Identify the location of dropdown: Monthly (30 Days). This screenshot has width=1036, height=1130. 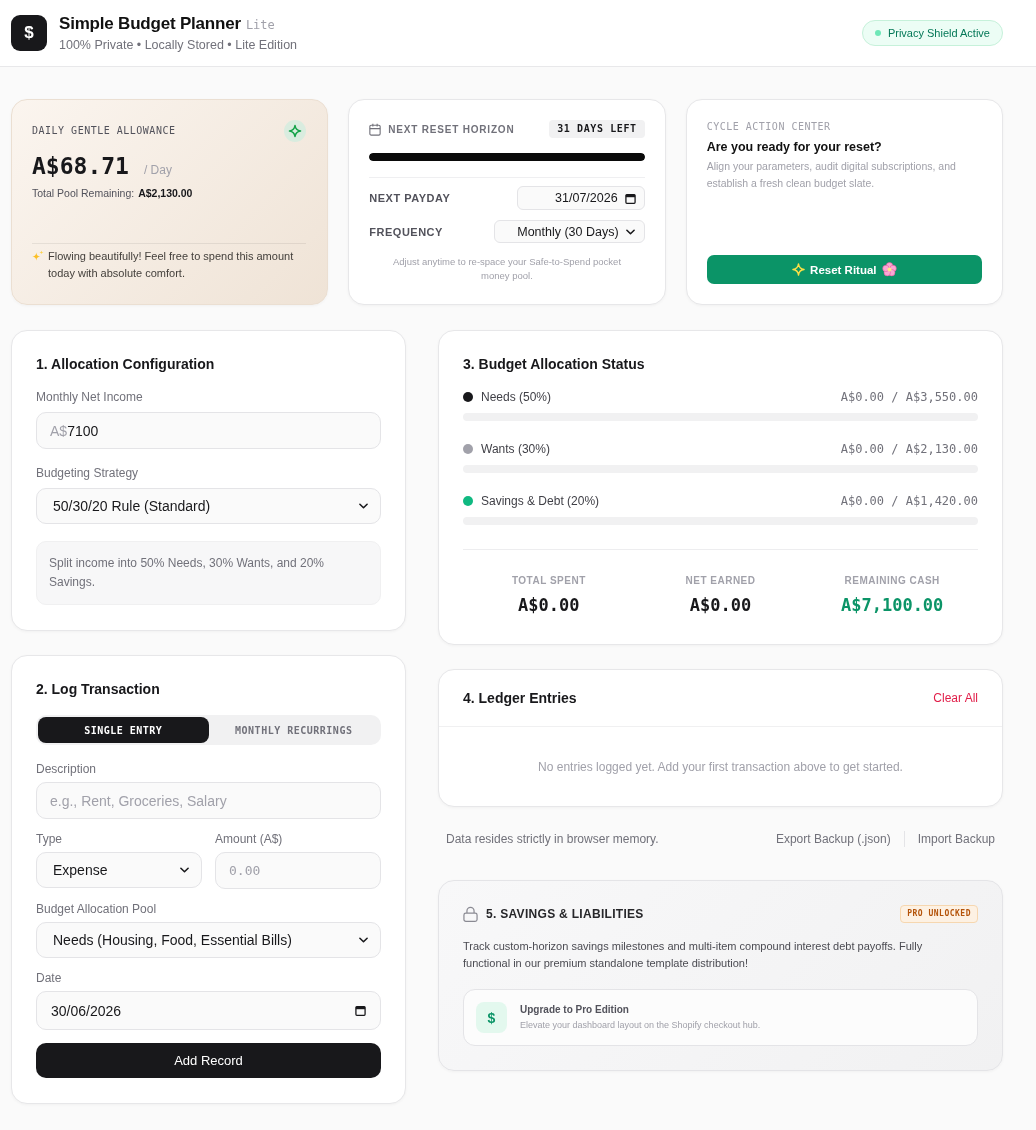
(569, 231).